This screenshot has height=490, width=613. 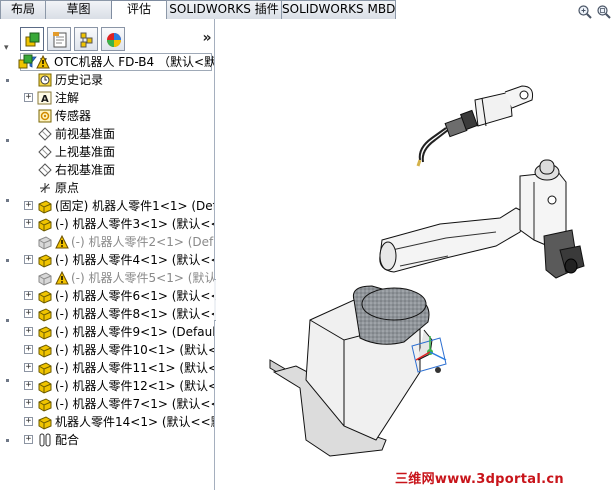 I want to click on tree-item-part: + (-) 机器人零件6<1> (默认<<, so click(x=115, y=296).